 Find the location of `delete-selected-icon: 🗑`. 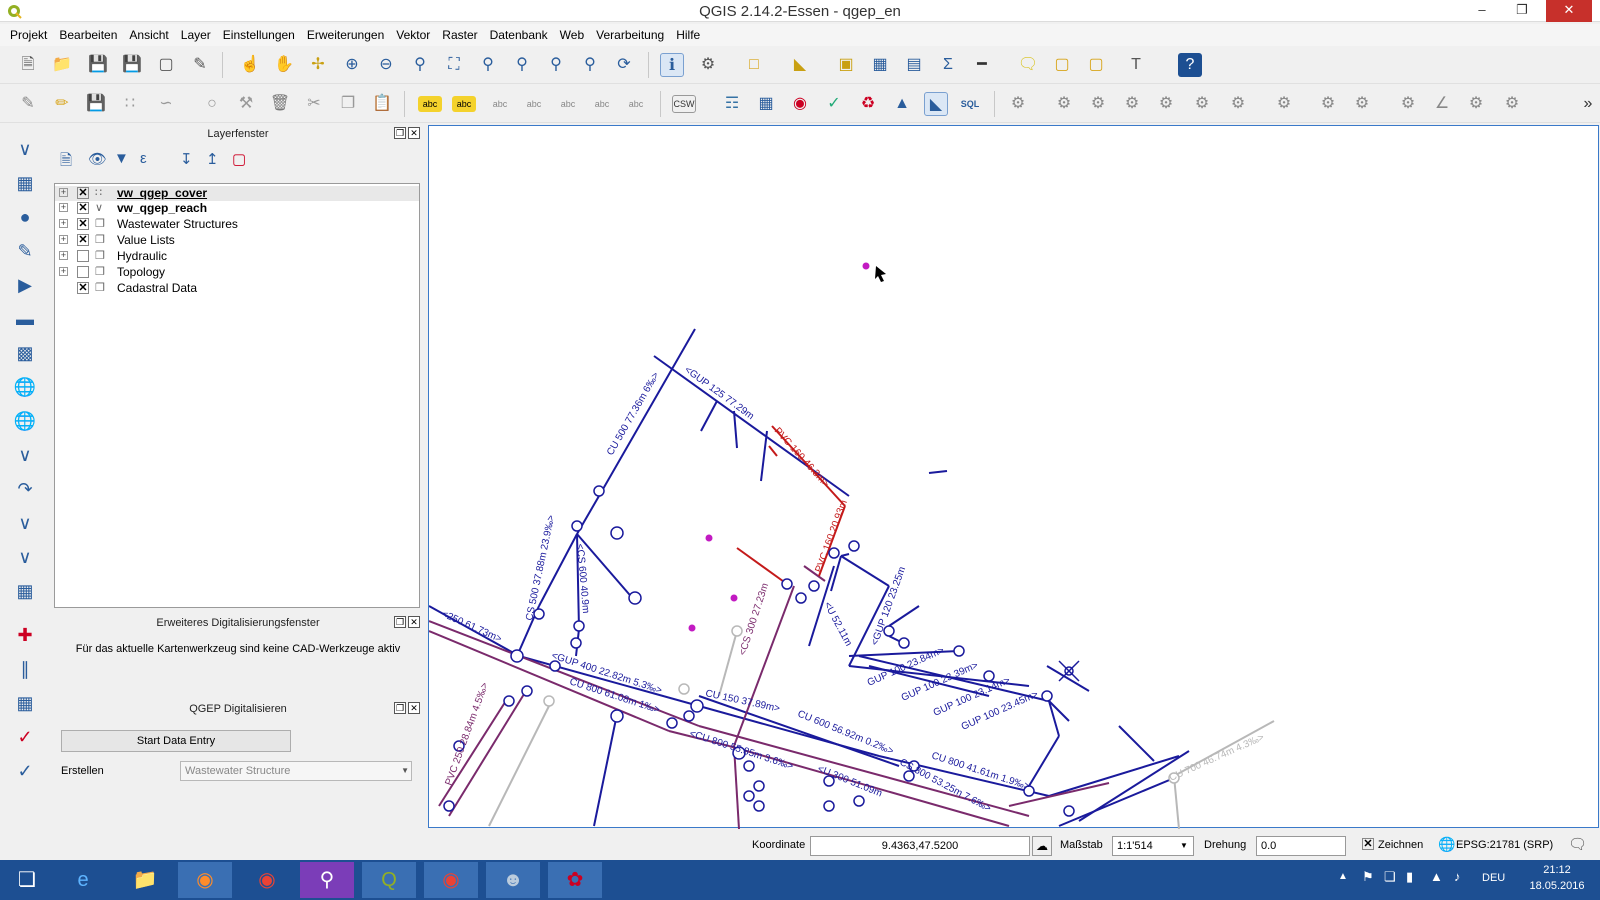

delete-selected-icon: 🗑 is located at coordinates (280, 104).